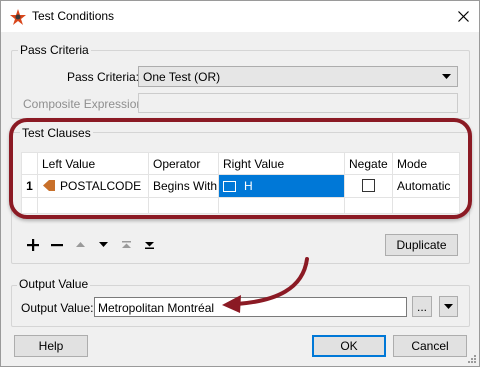  I want to click on plus-icon, so click(33, 245).